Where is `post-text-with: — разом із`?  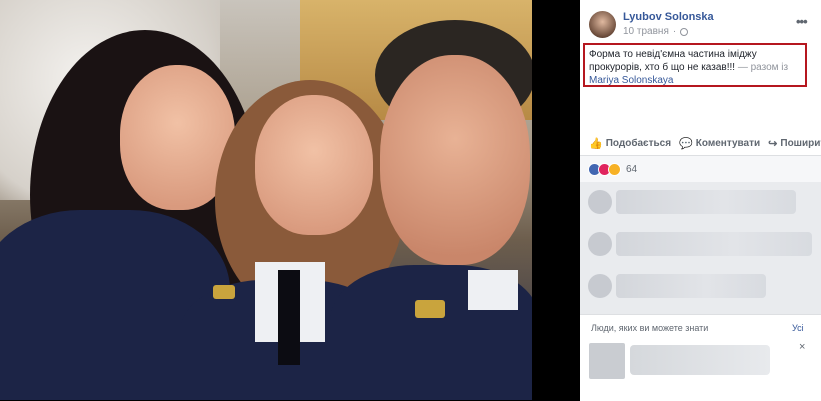 post-text-with: — разом із is located at coordinates (763, 67).